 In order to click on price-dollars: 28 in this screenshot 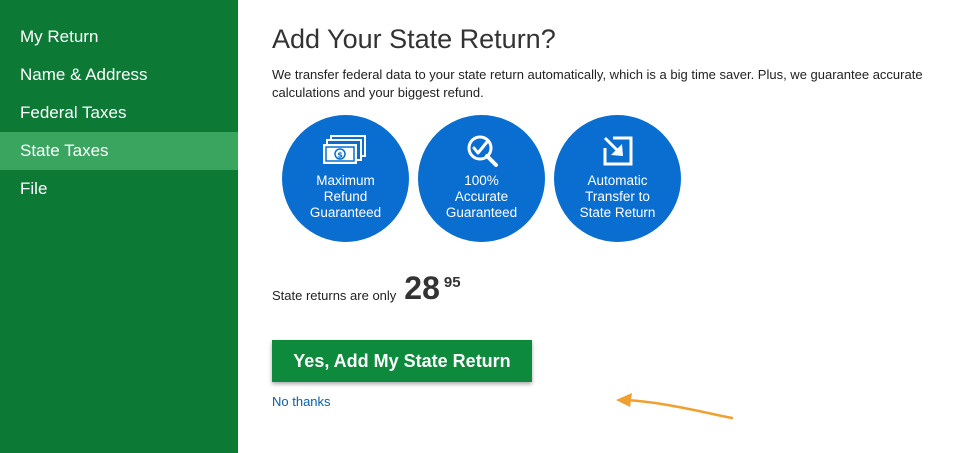, I will do `click(422, 288)`.